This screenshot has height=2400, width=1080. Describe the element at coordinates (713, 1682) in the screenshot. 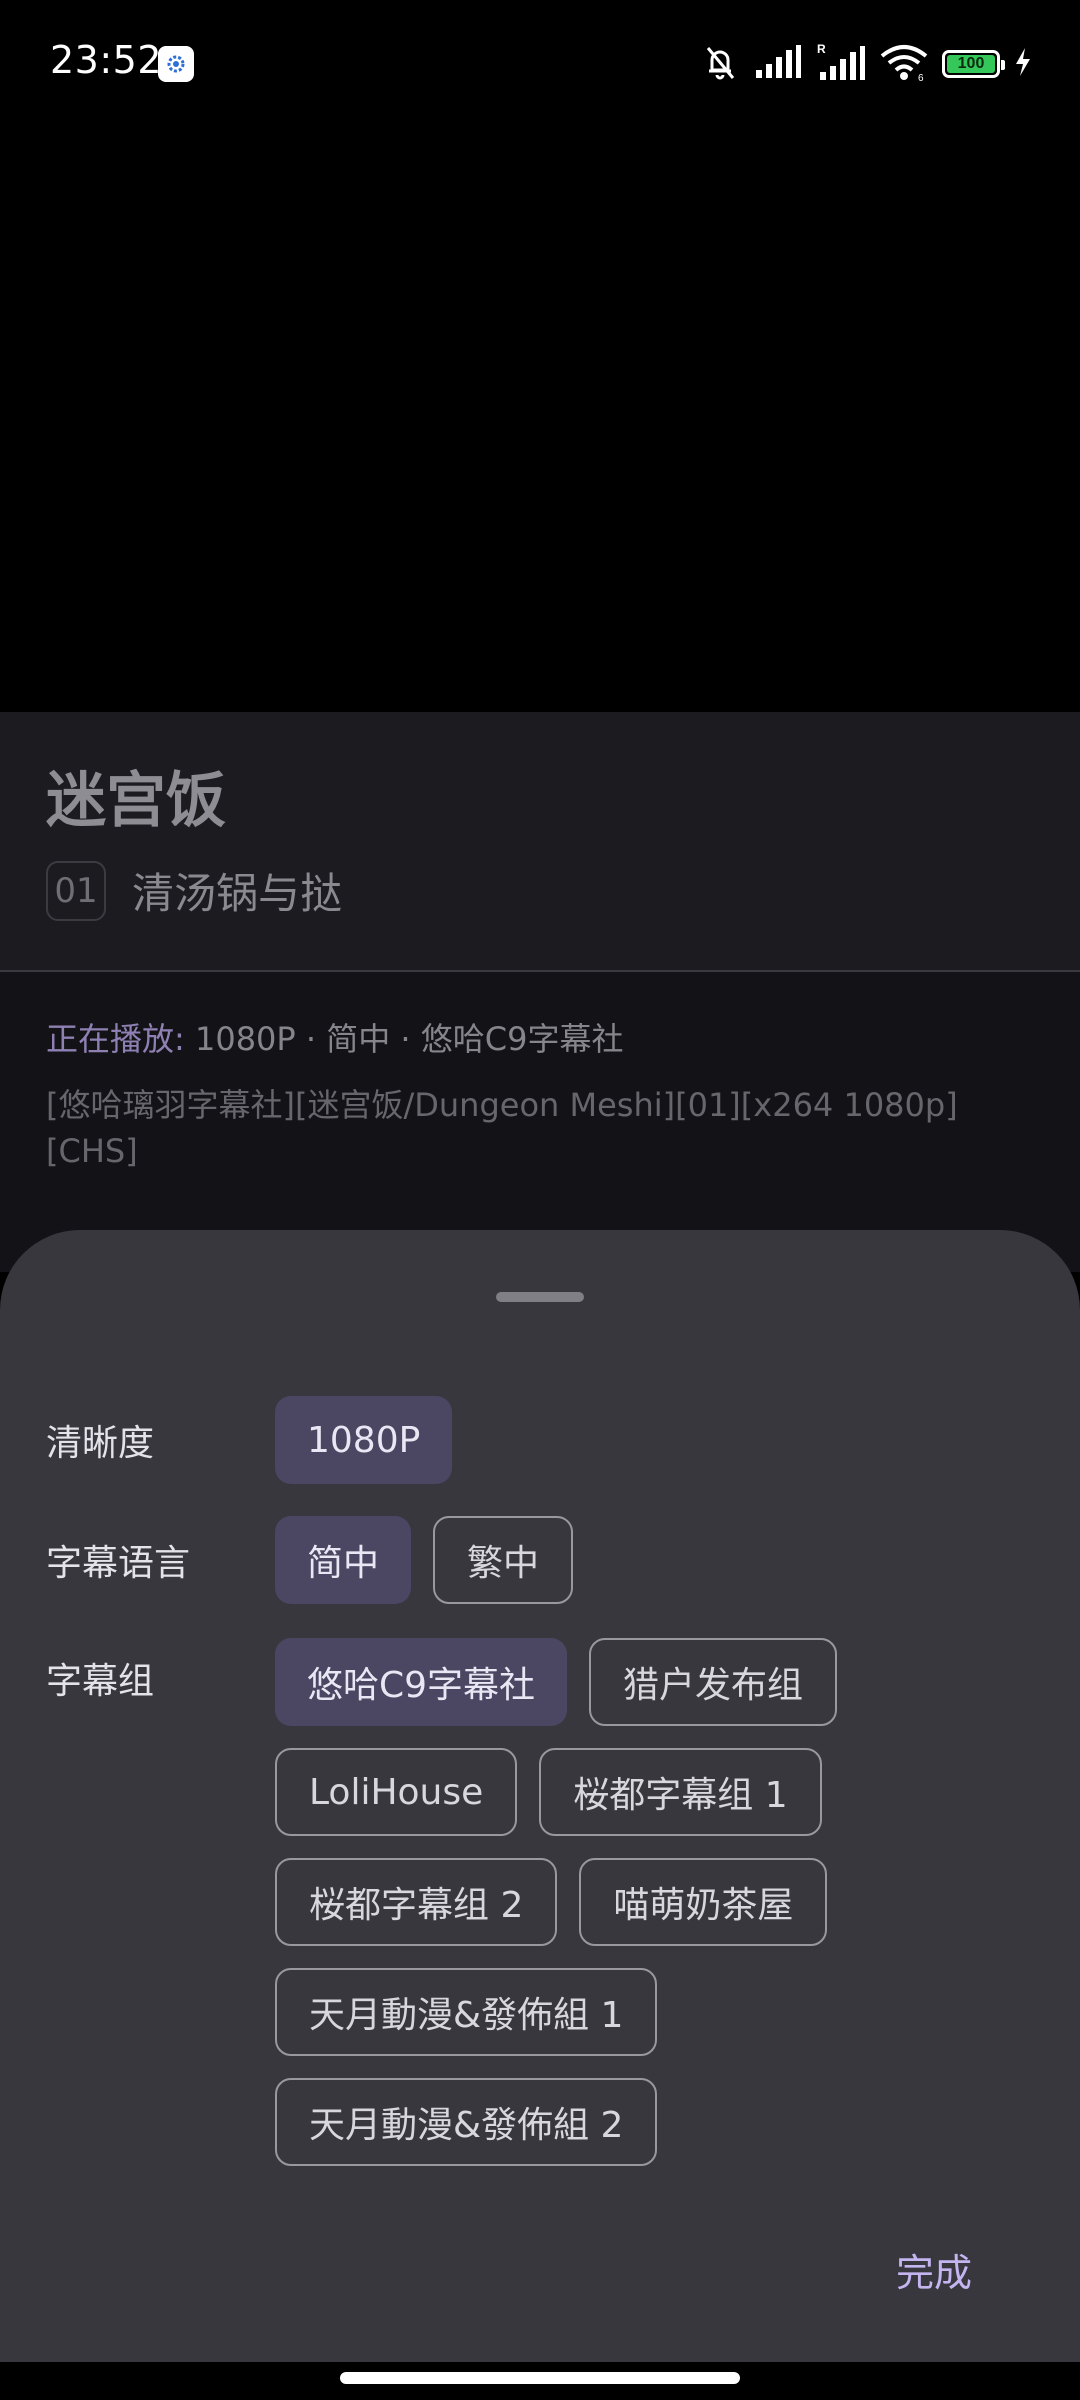

I see `subtitle-group-chip: 猎户发布组` at that location.